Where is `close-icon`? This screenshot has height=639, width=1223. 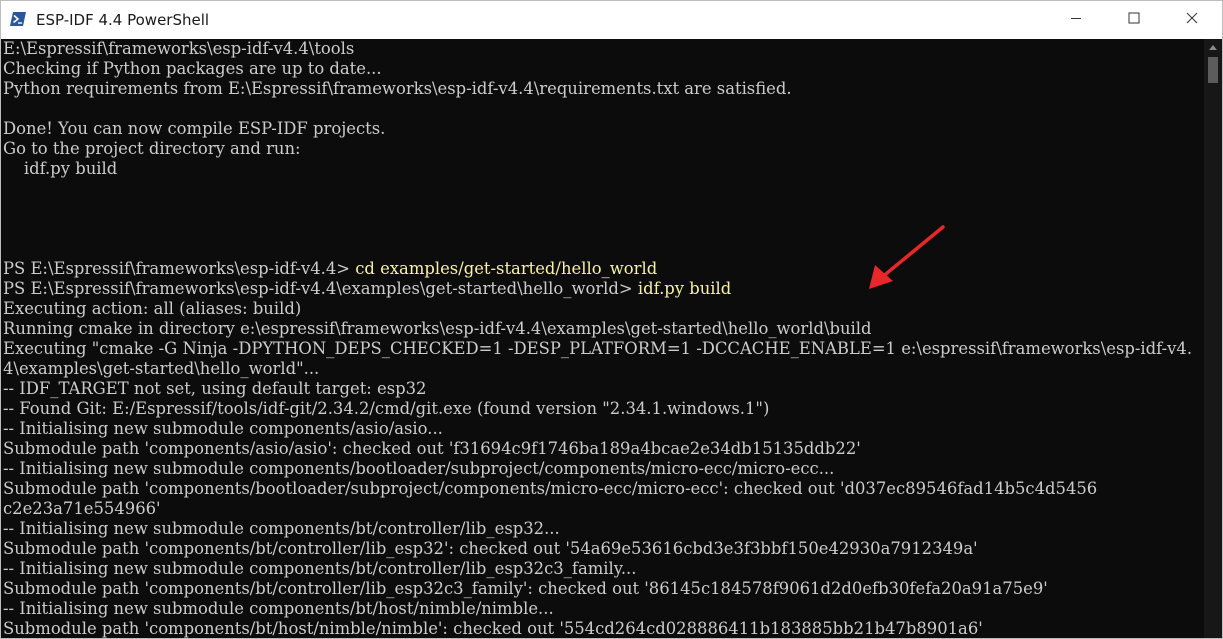 close-icon is located at coordinates (1192, 20).